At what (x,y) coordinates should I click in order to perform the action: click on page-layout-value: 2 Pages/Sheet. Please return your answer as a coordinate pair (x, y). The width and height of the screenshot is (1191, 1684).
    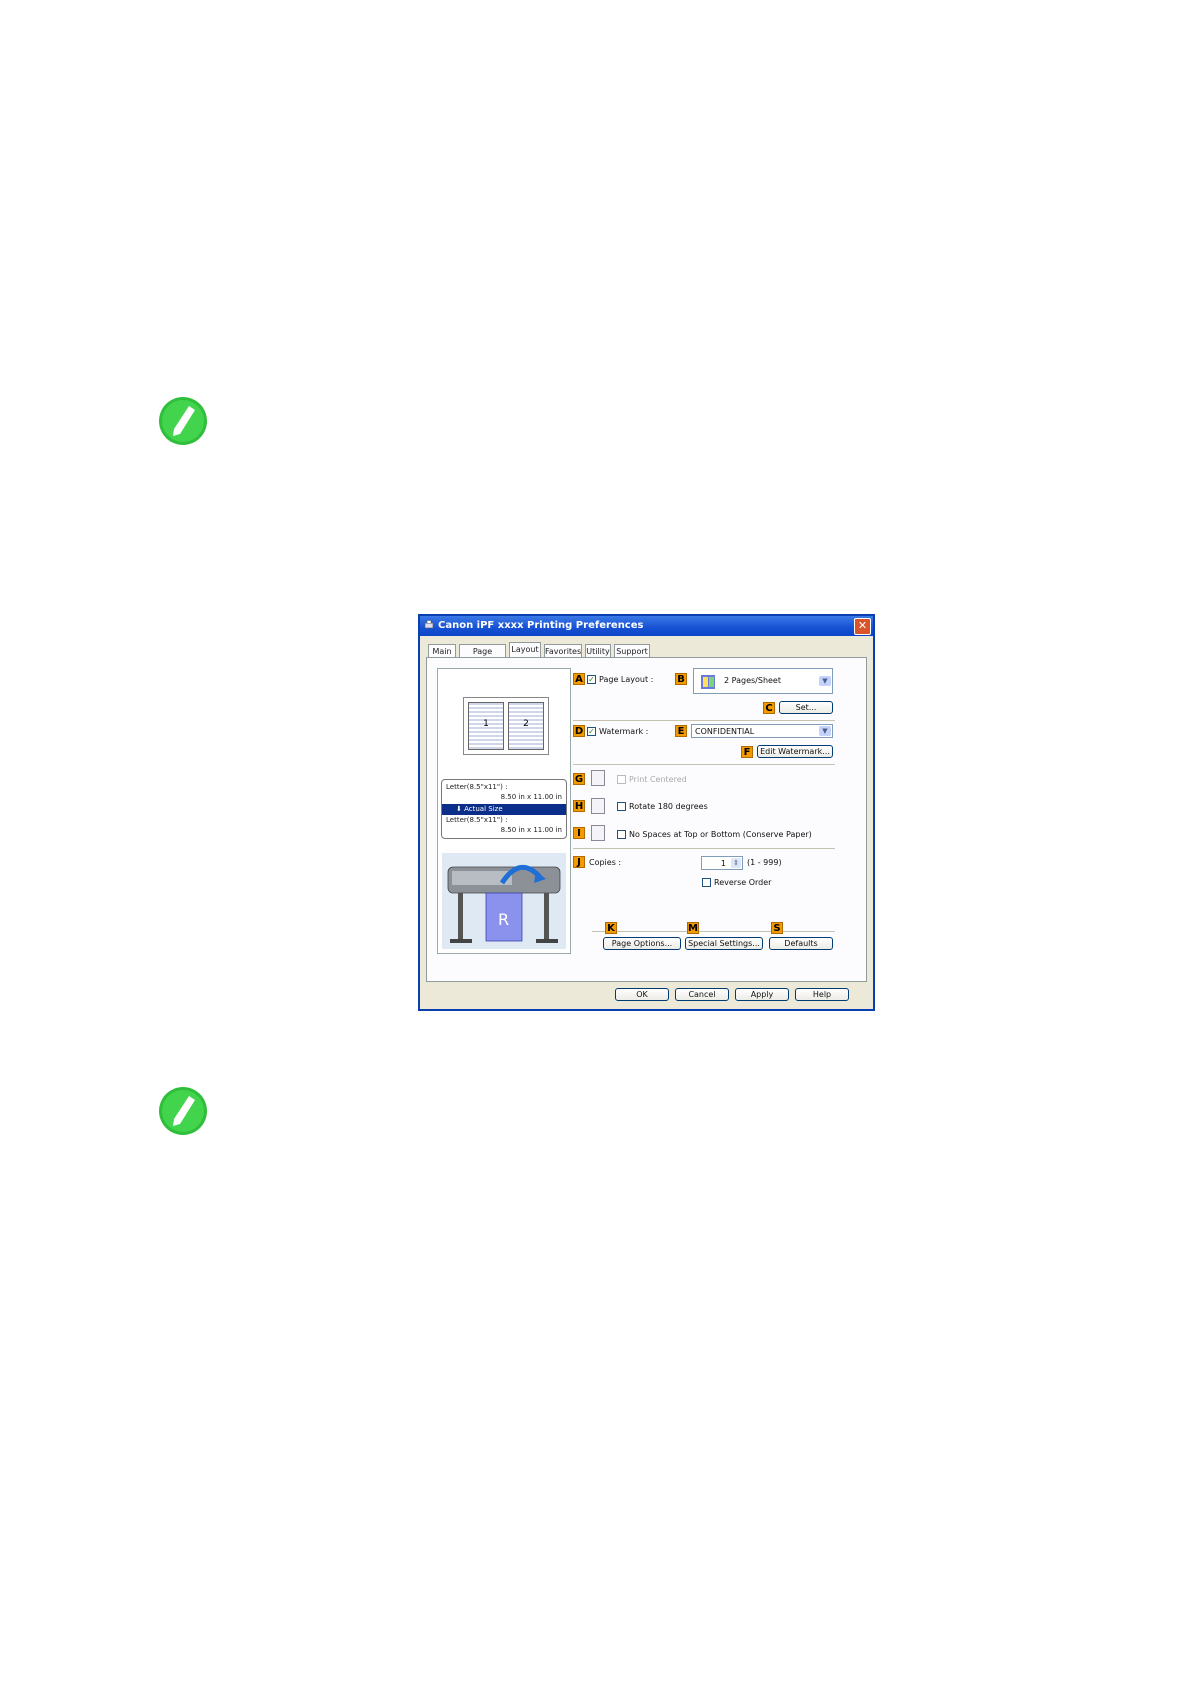
    Looking at the image, I should click on (752, 680).